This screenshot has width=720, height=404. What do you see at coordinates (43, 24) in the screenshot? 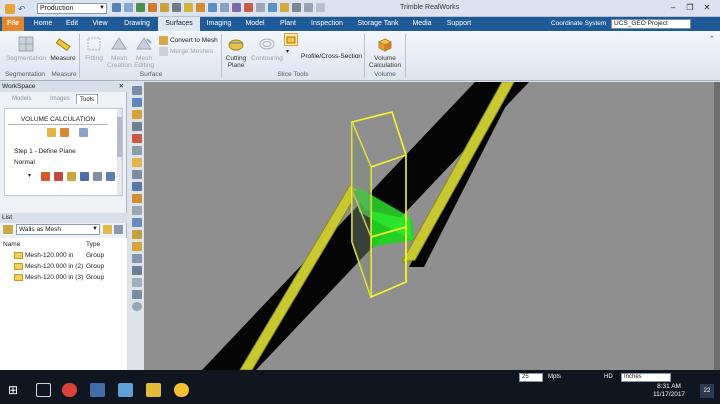
I see `menu-home: Home` at bounding box center [43, 24].